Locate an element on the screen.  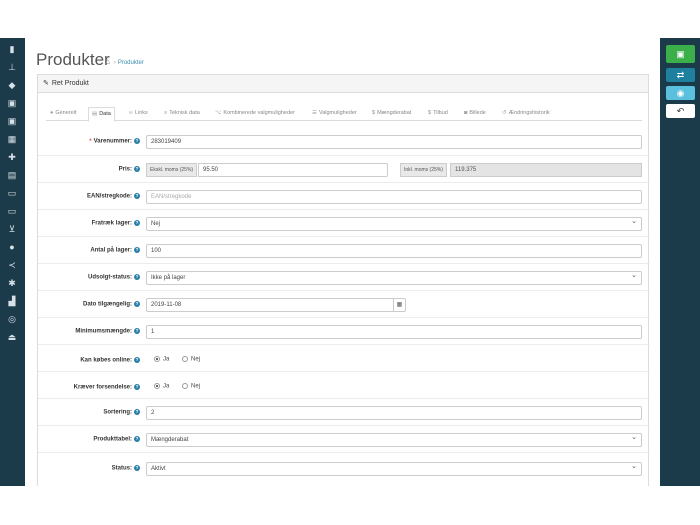
history-icon: ↺ is located at coordinates (504, 113).